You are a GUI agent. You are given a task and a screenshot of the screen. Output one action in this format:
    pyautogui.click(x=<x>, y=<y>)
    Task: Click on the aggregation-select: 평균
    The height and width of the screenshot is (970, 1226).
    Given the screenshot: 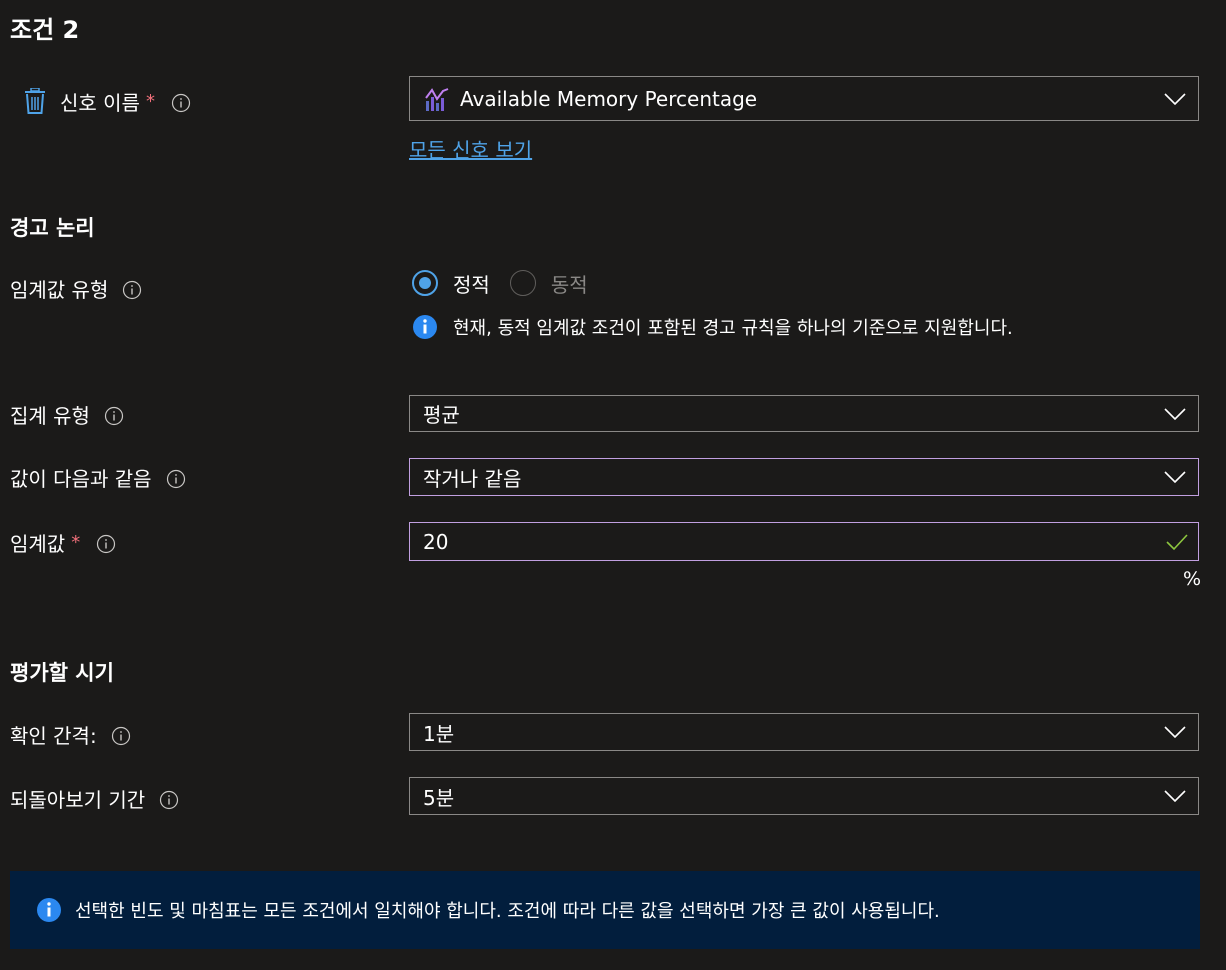 What is the action you would take?
    pyautogui.click(x=804, y=413)
    